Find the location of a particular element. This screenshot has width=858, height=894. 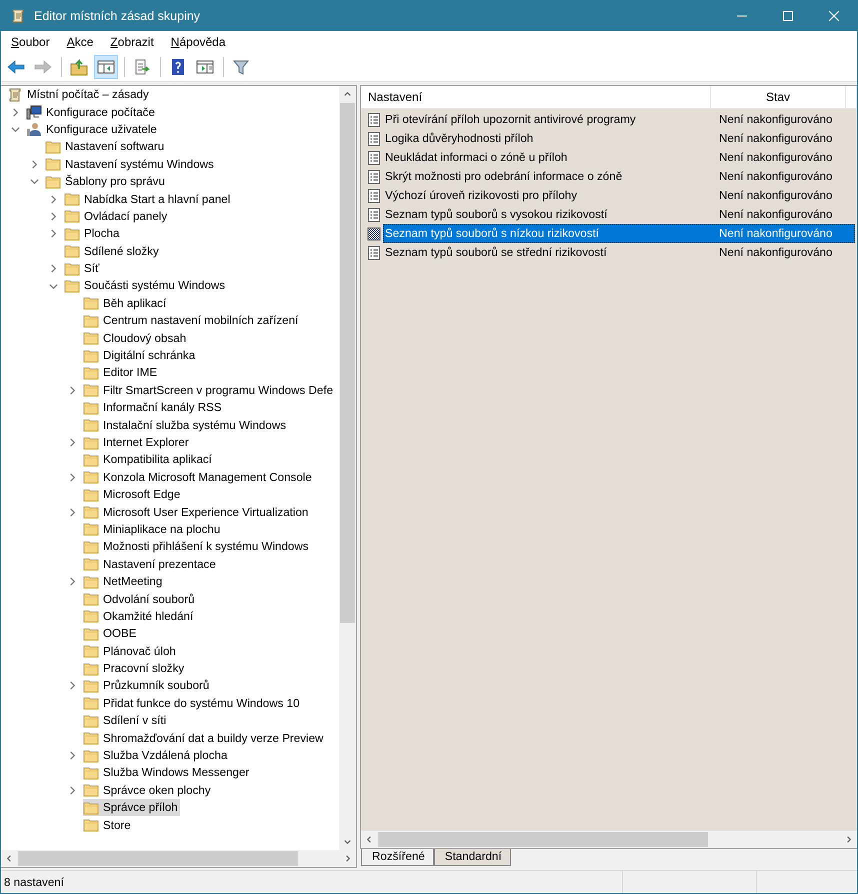

tree-item: Služba Windows Messenger is located at coordinates (167, 773).